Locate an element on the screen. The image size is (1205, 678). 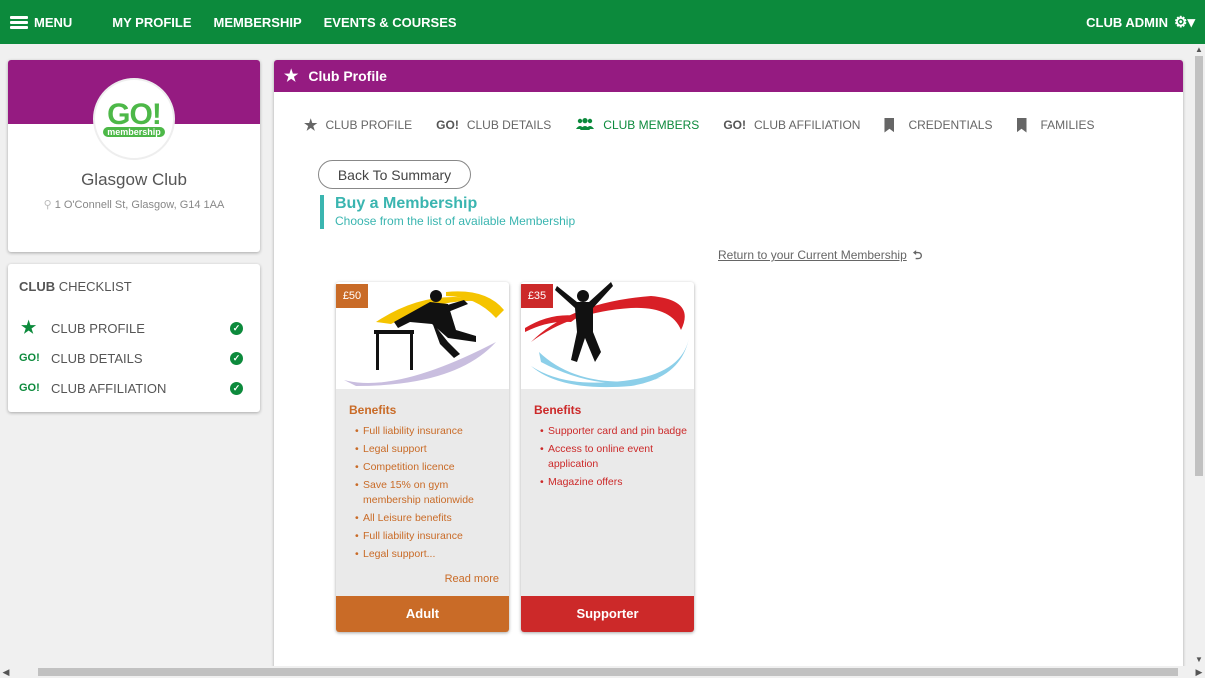
tab-club-details: GO! CLUB DETAILS is located at coordinates (493, 125).